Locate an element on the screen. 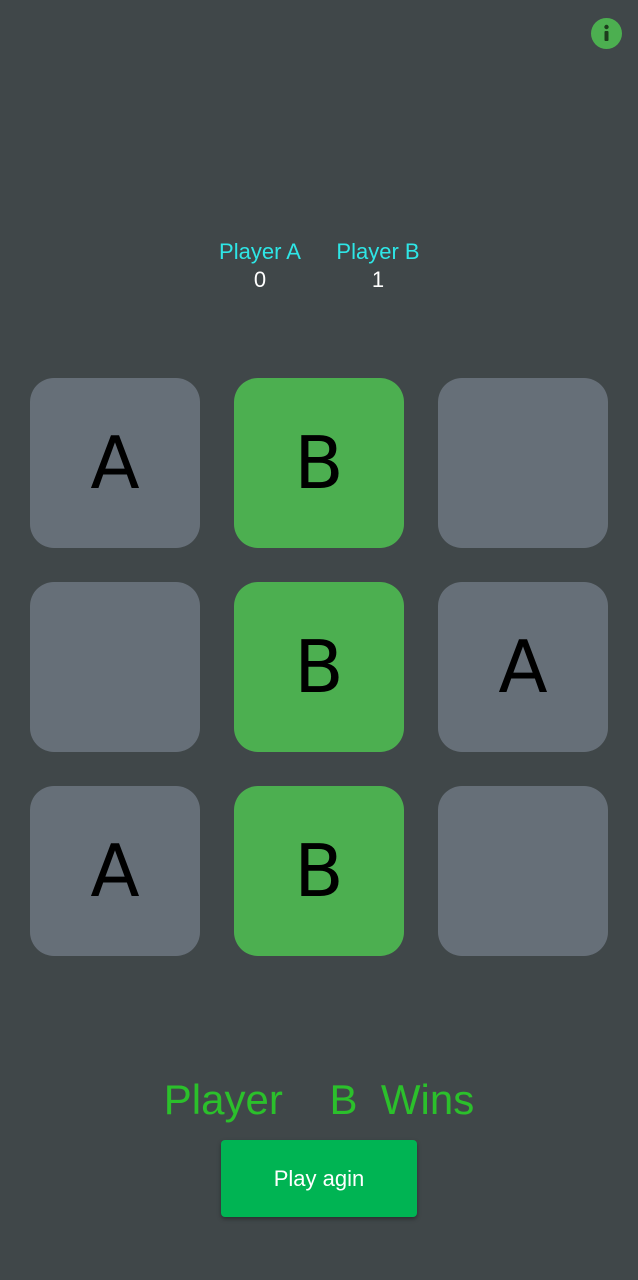 The image size is (638, 1280). board-cell-6: A is located at coordinates (523, 667).